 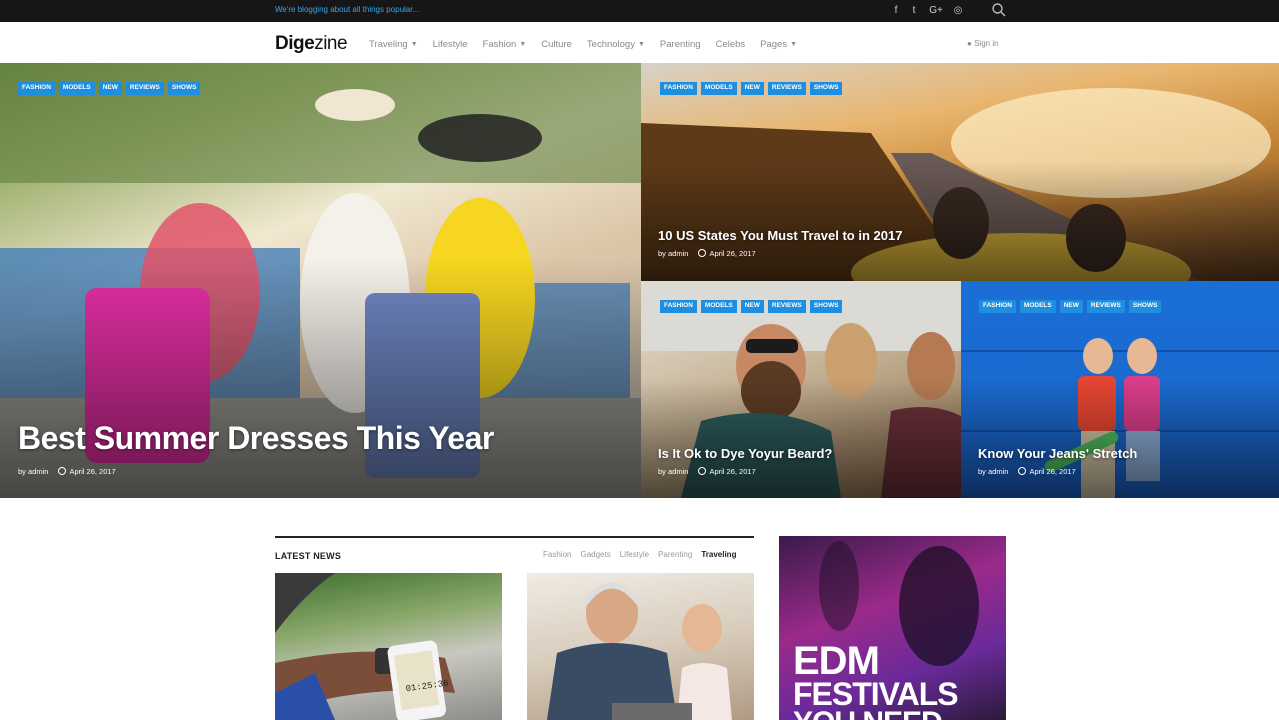 I want to click on google-plus-icon: G+, so click(x=936, y=10).